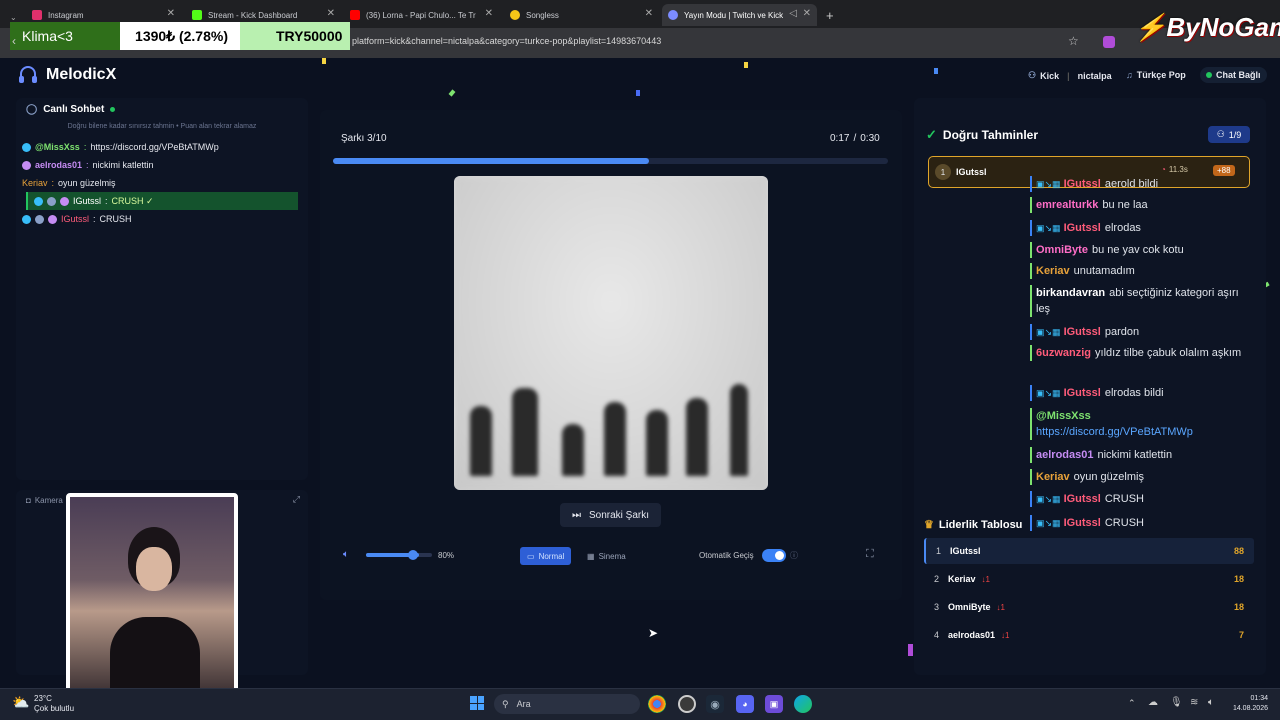  I want to click on guess-count-badge: ⚇ 1/9, so click(1229, 134).